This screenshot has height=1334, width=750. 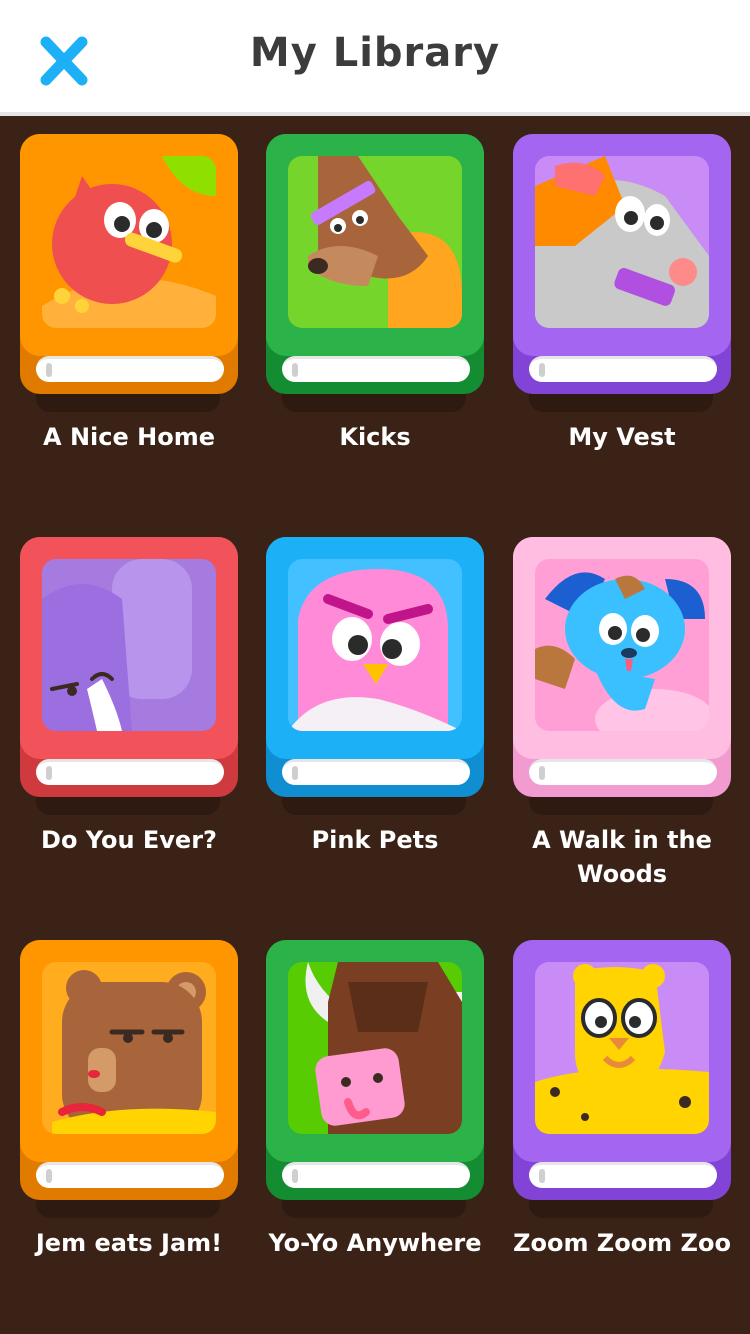 I want to click on yak-illustration, so click(x=375, y=1048).